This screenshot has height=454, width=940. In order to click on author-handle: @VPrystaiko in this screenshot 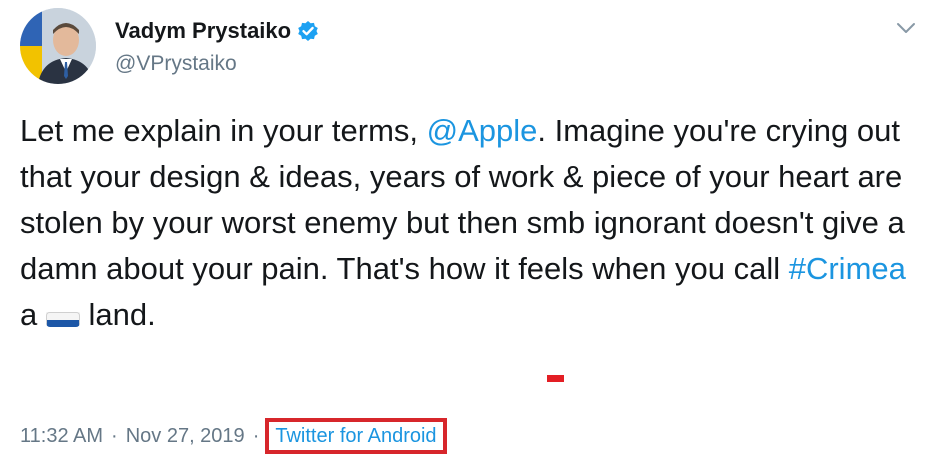, I will do `click(176, 64)`.